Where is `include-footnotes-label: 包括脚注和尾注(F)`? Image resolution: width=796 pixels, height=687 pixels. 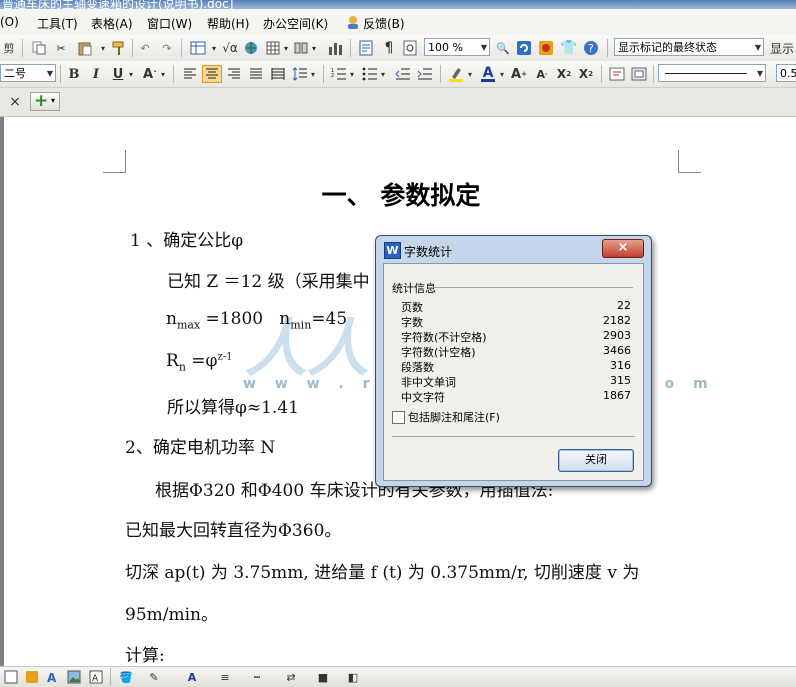
include-footnotes-label: 包括脚注和尾注(F) is located at coordinates (454, 417).